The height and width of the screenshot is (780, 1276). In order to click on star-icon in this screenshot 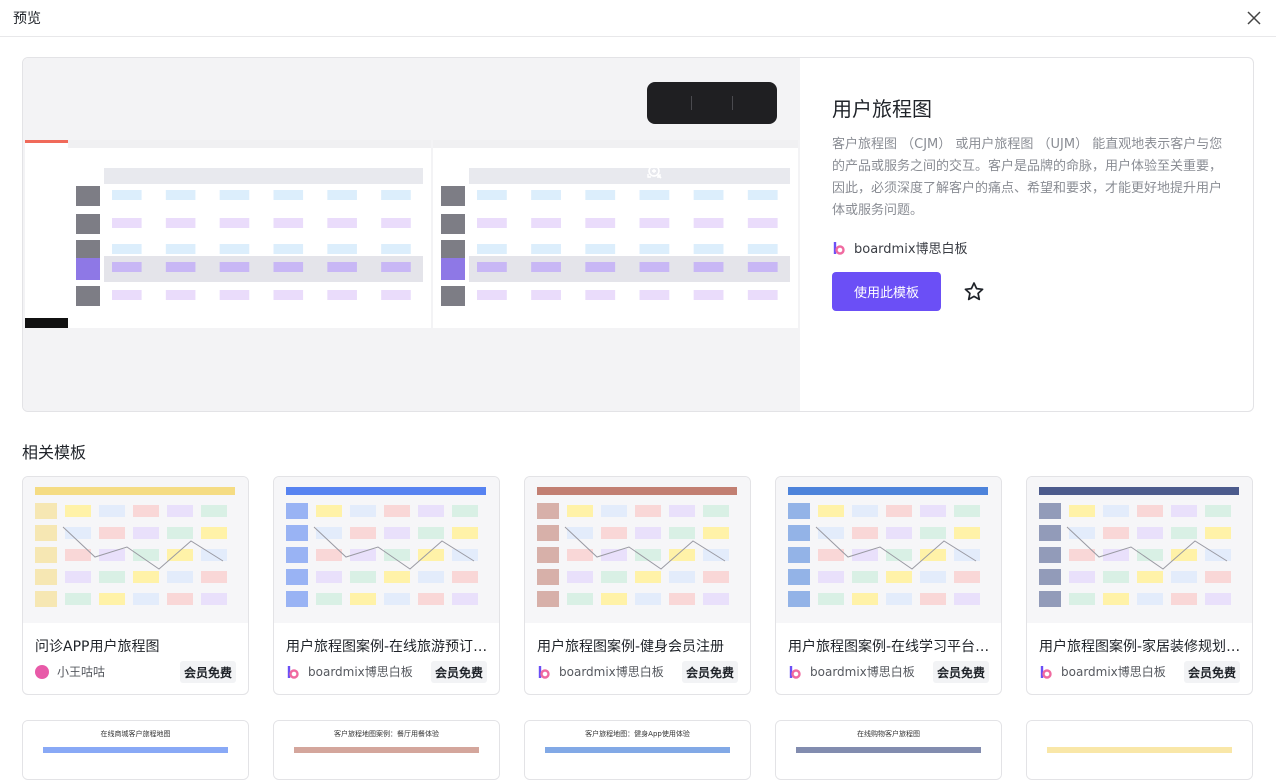, I will do `click(974, 292)`.